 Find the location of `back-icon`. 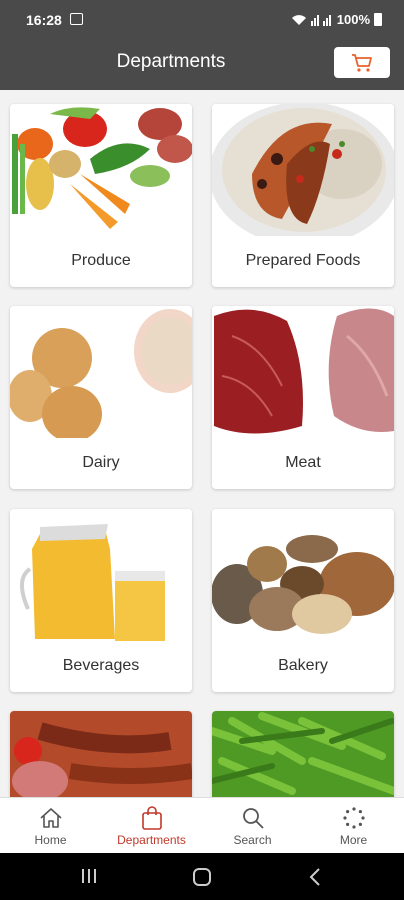

back-icon is located at coordinates (315, 877).